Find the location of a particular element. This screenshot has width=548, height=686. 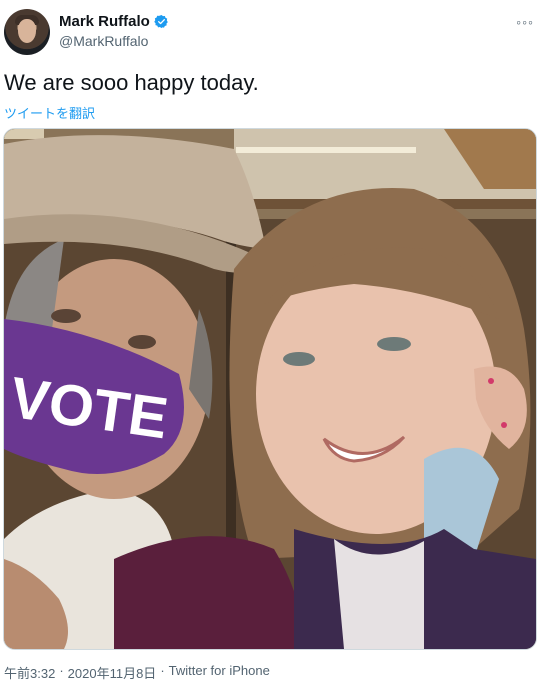

tweet-metadata: 午前3:32 · 2020年11月8日 · Twitter for iPhone is located at coordinates (137, 672).